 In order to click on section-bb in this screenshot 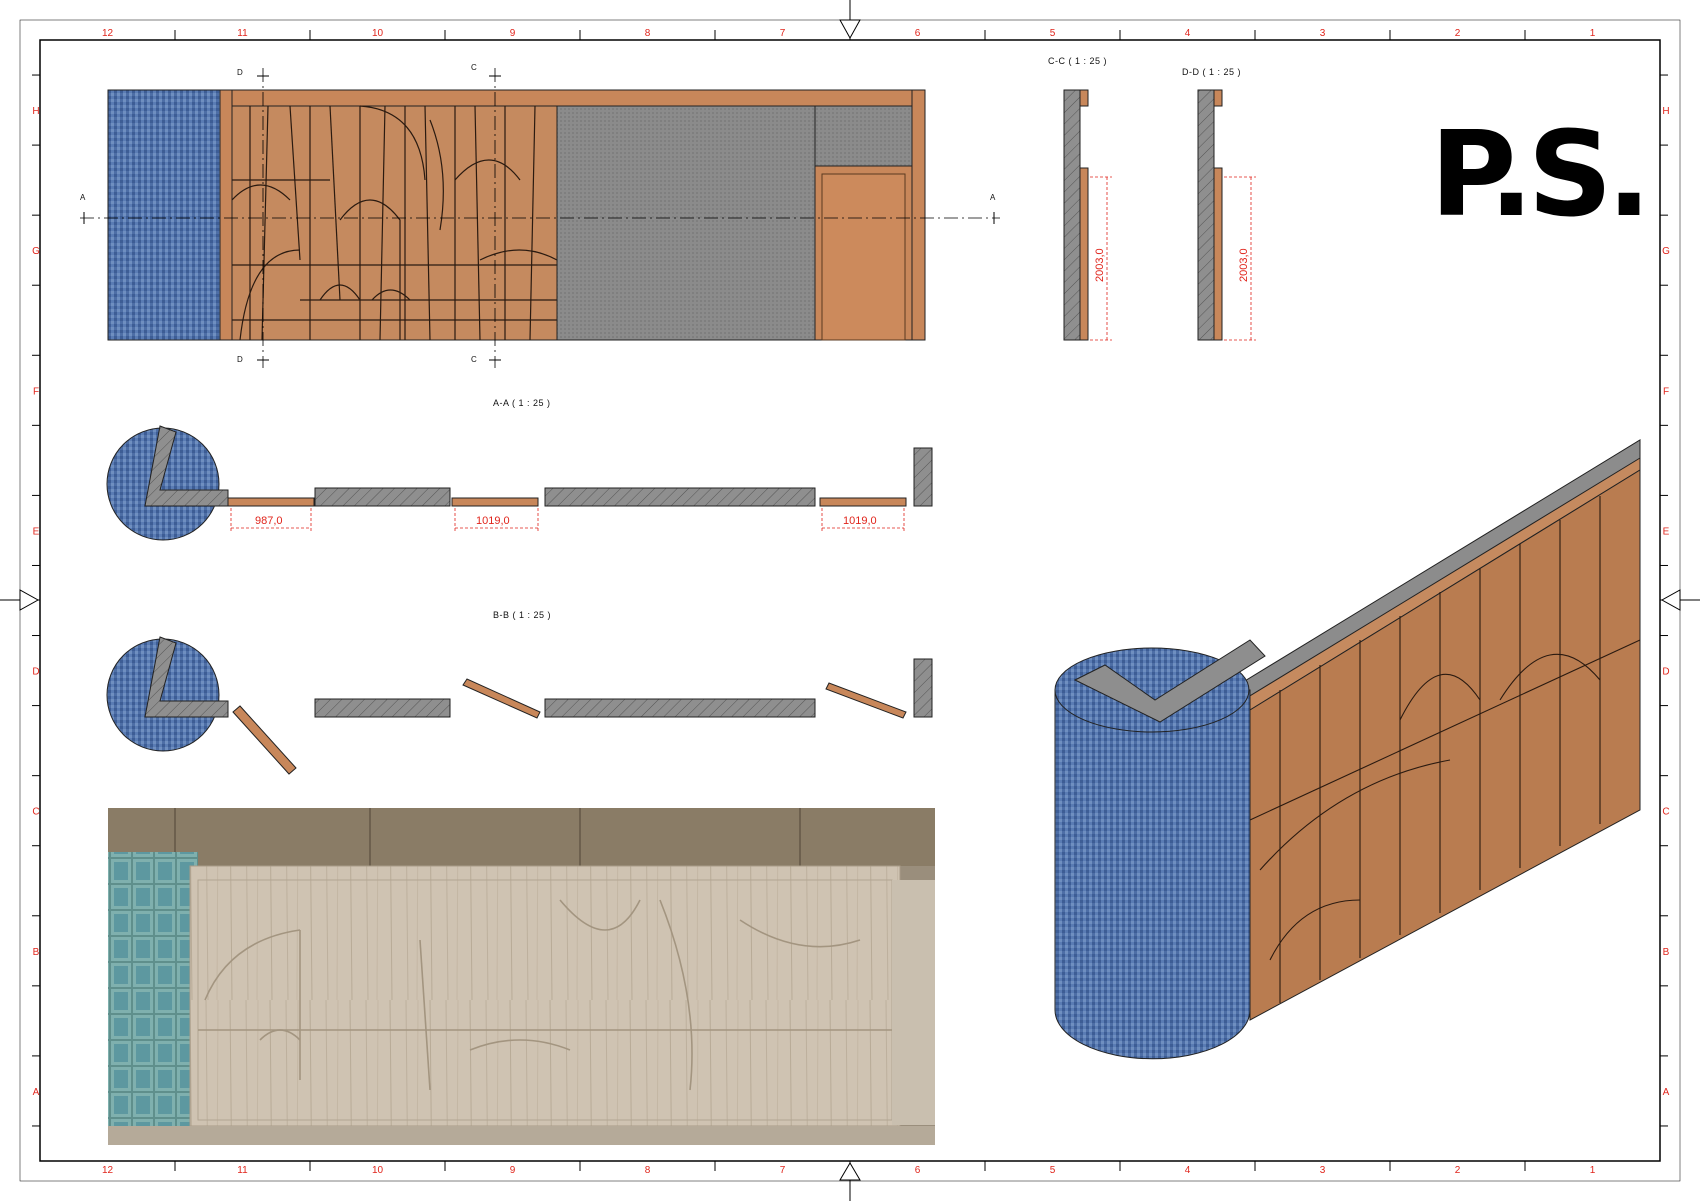, I will do `click(519, 705)`.